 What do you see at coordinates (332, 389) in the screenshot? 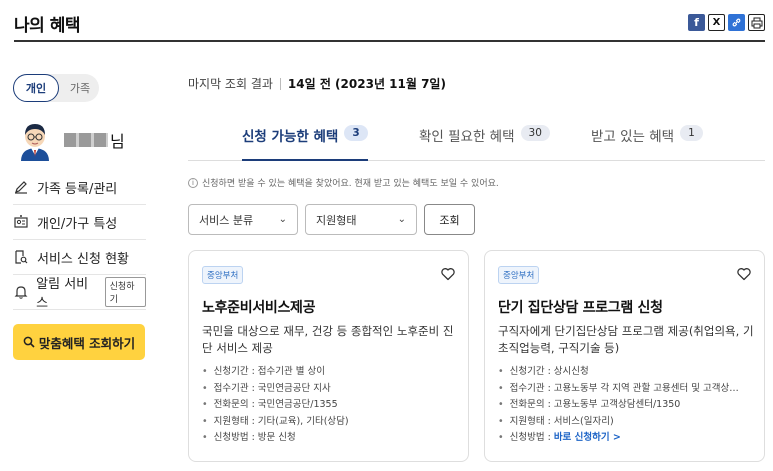
I see `info-item: 접수기관 : 국민연금공단 지사` at bounding box center [332, 389].